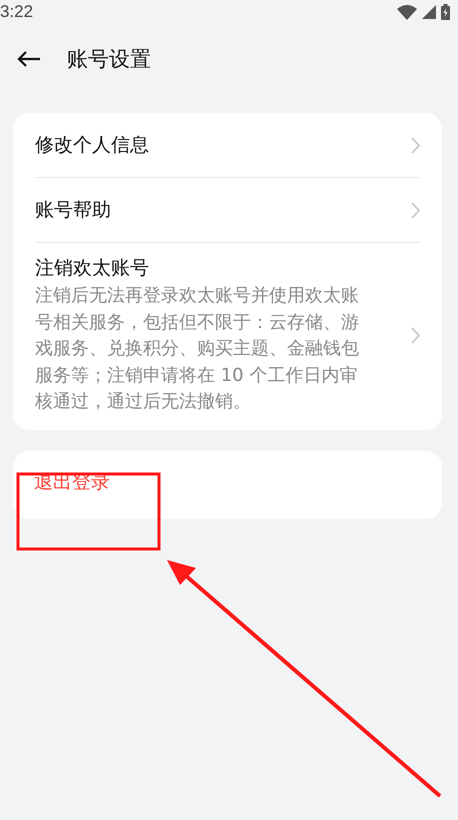 The image size is (458, 820). I want to click on status-time: 3:22, so click(17, 12).